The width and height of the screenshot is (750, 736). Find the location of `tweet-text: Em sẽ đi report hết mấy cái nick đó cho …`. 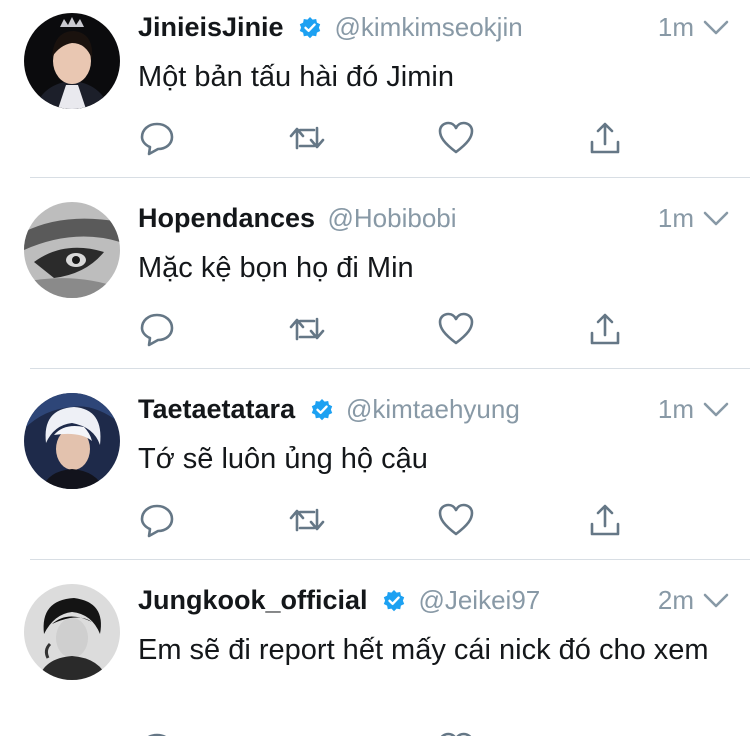

tweet-text: Em sẽ đi report hết mấy cái nick đó cho … is located at coordinates (423, 650).